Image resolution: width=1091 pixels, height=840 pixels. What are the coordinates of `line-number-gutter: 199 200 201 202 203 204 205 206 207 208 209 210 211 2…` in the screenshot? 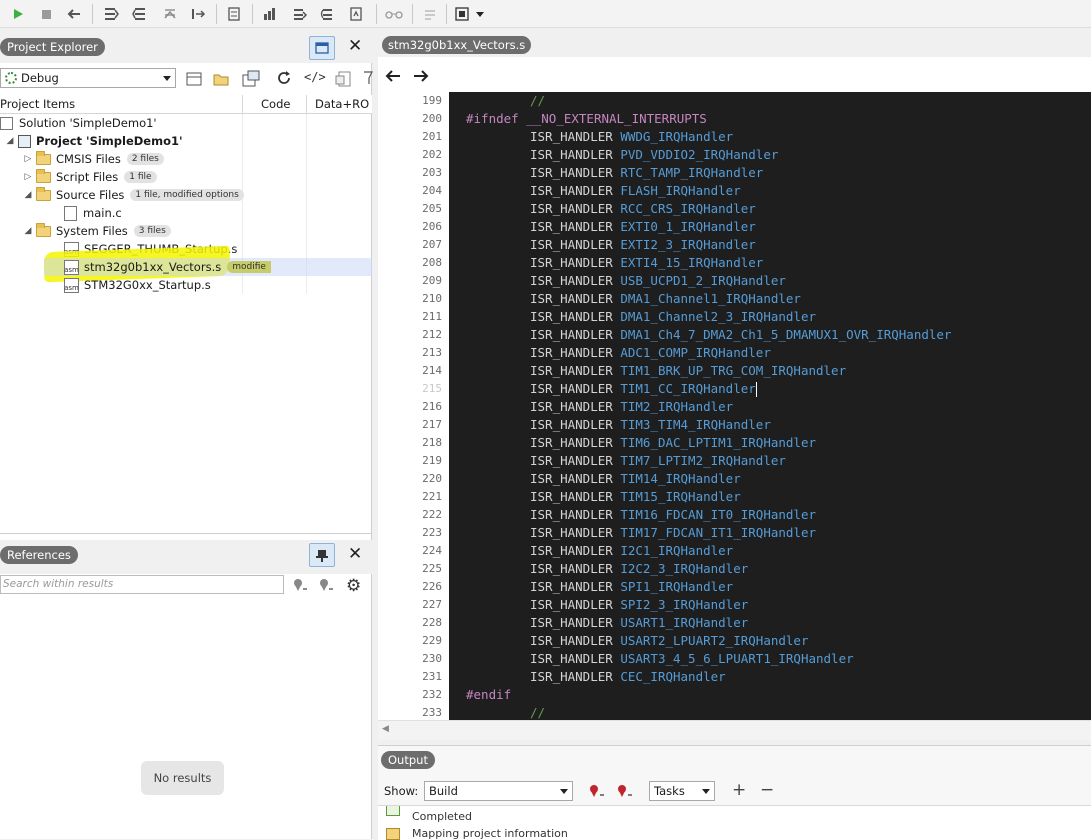 It's located at (413, 406).